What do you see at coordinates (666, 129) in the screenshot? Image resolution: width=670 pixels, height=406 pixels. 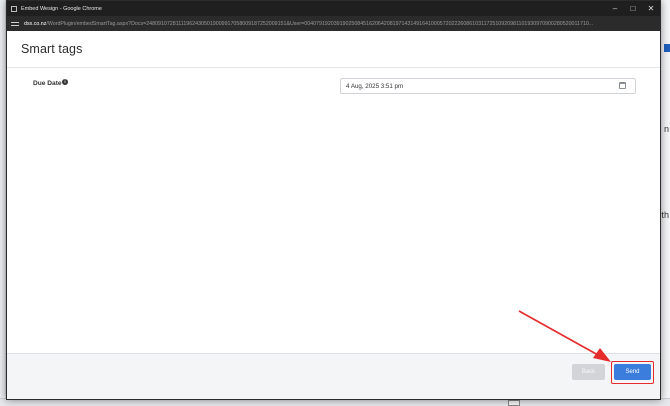 I see `background-text-fragment: n` at bounding box center [666, 129].